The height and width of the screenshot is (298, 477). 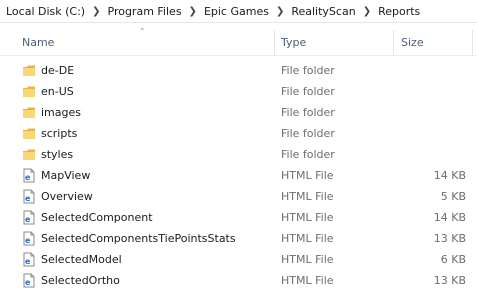 I want to click on file-row: e SelectedOrtho HTML File 13 KB, so click(x=238, y=280).